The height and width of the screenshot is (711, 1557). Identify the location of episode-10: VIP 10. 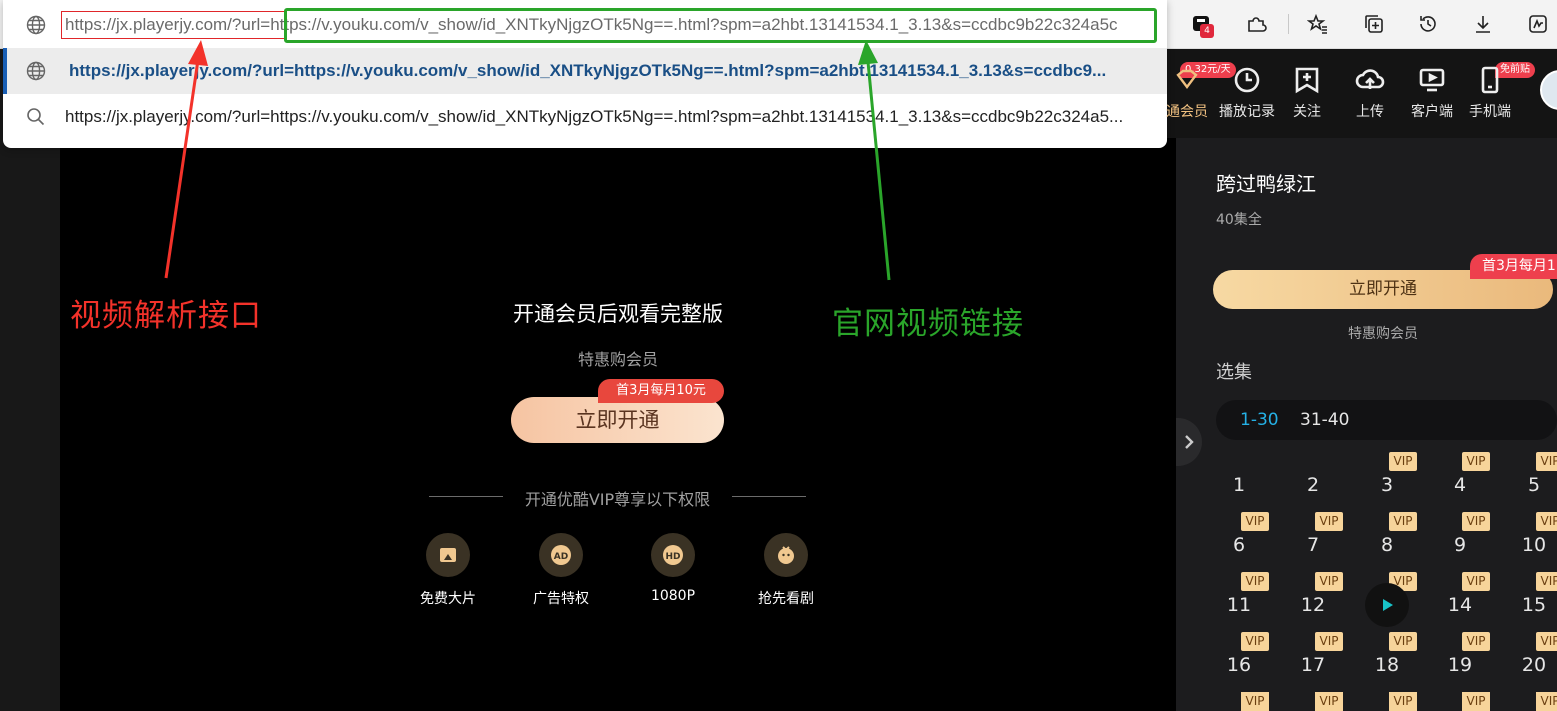
(1531, 540).